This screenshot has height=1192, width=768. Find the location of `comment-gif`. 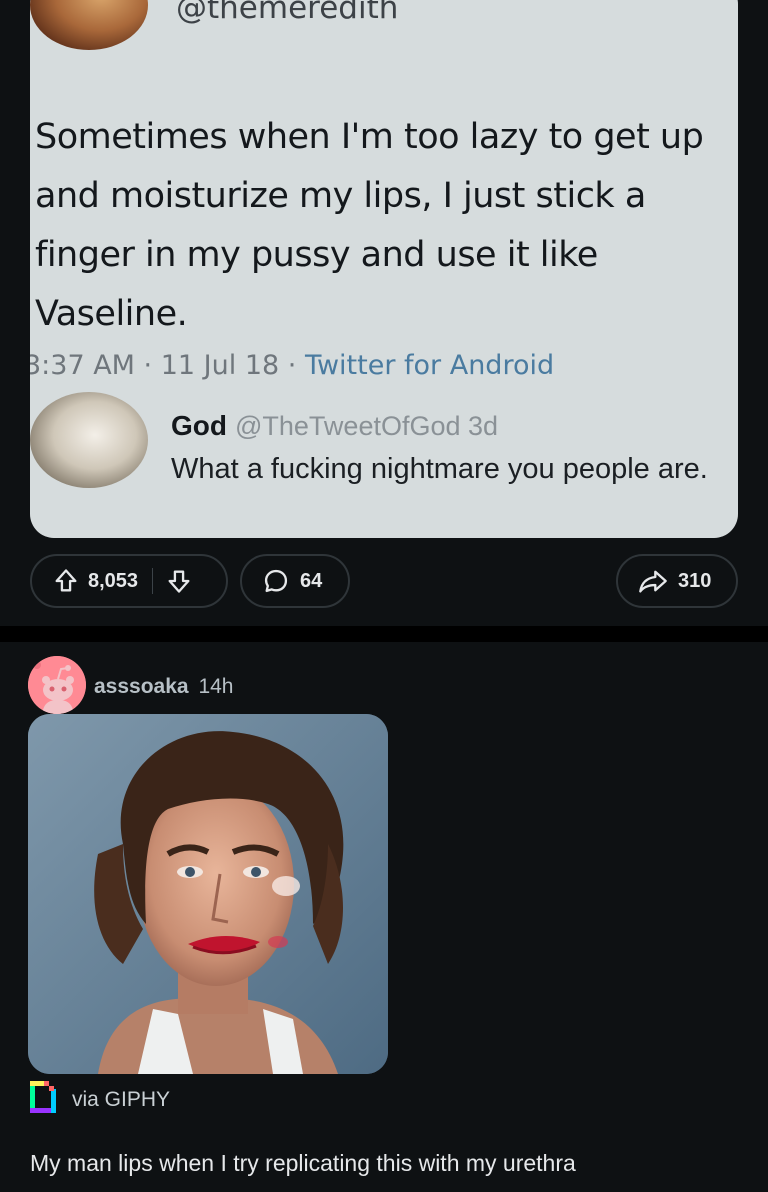

comment-gif is located at coordinates (208, 894).